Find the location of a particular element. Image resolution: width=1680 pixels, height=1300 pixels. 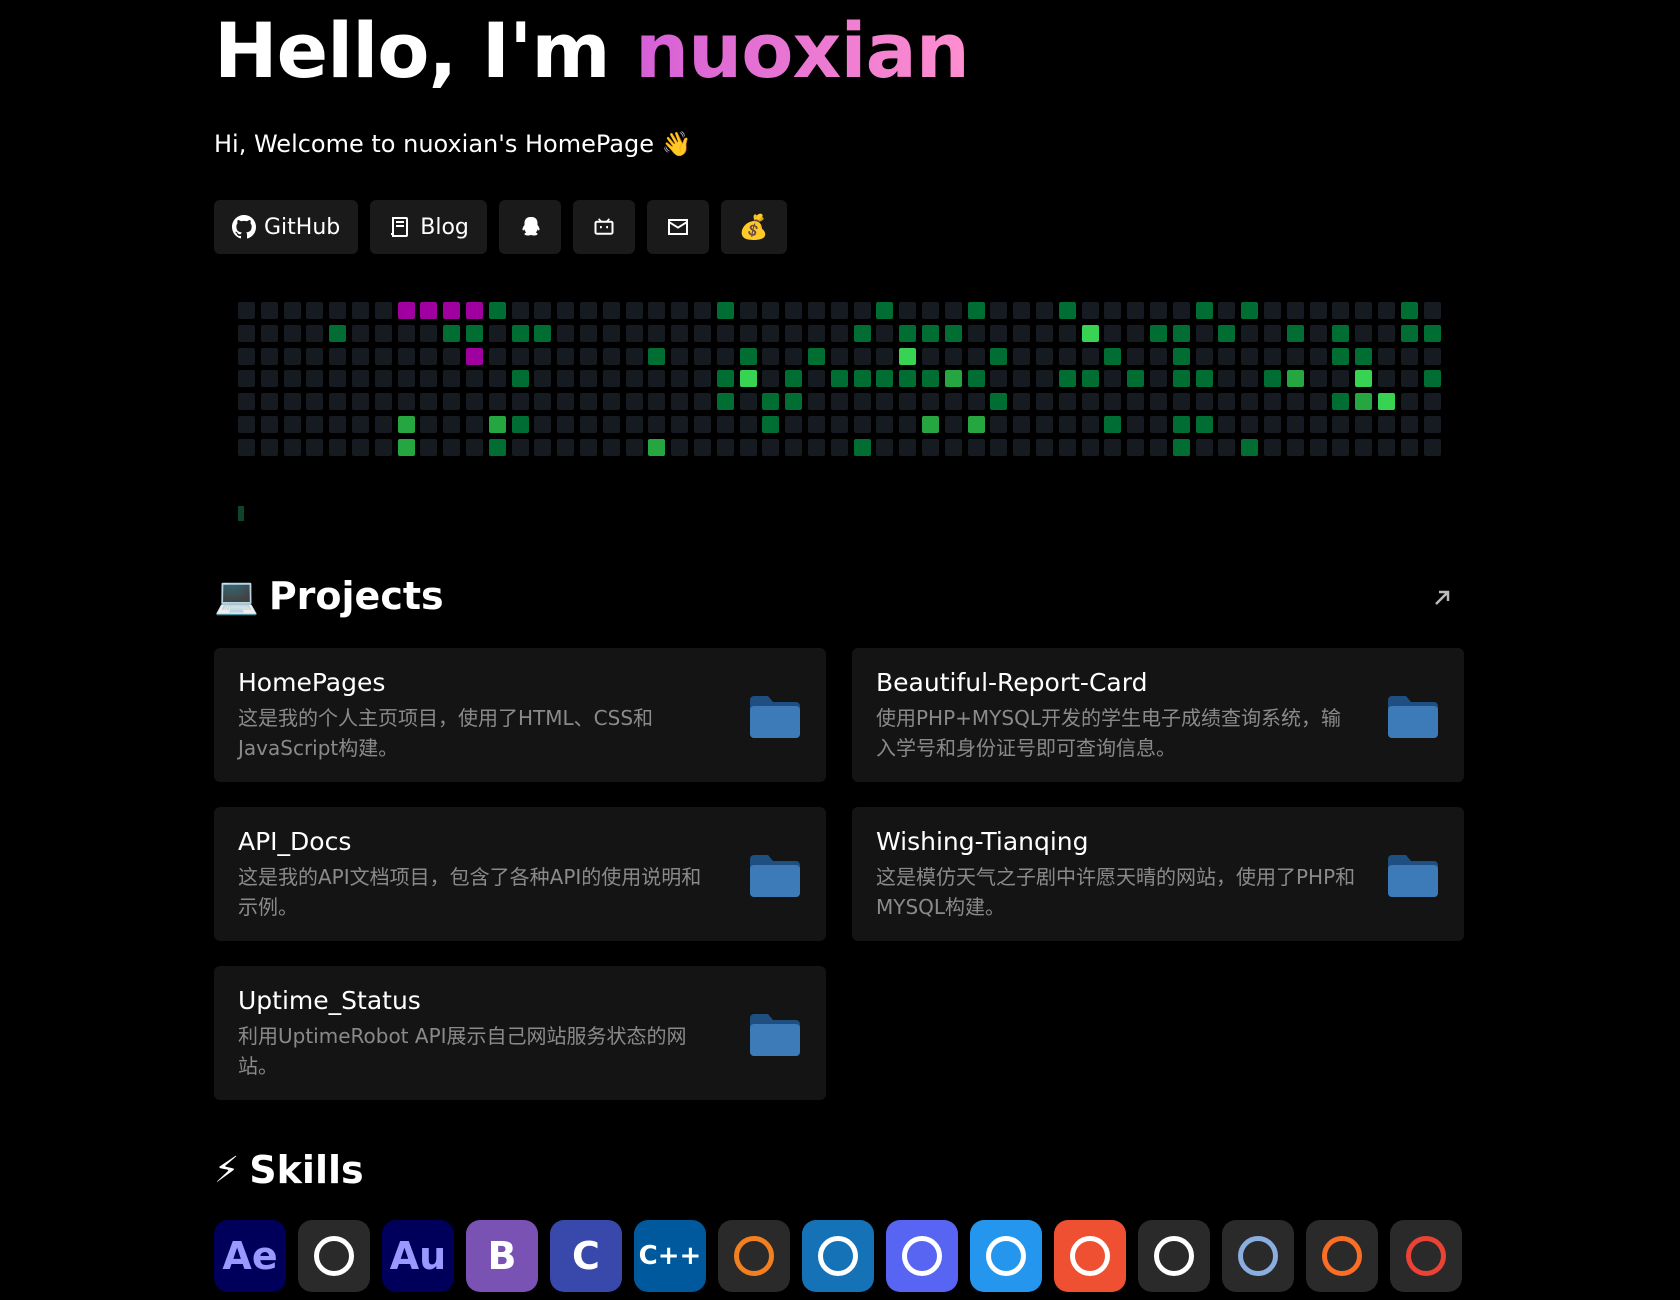

projects-open-link is located at coordinates (1442, 598).